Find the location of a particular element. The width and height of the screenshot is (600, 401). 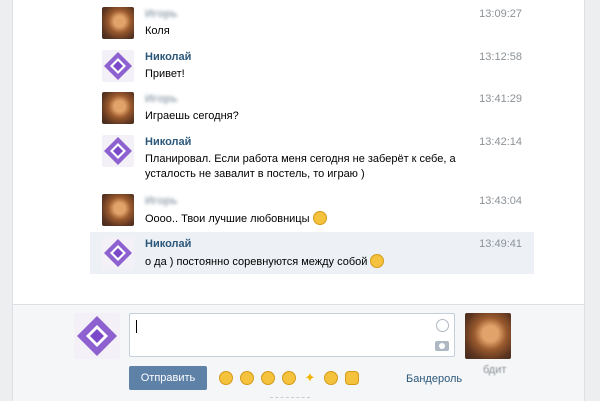

message-text: Коля is located at coordinates (157, 31).